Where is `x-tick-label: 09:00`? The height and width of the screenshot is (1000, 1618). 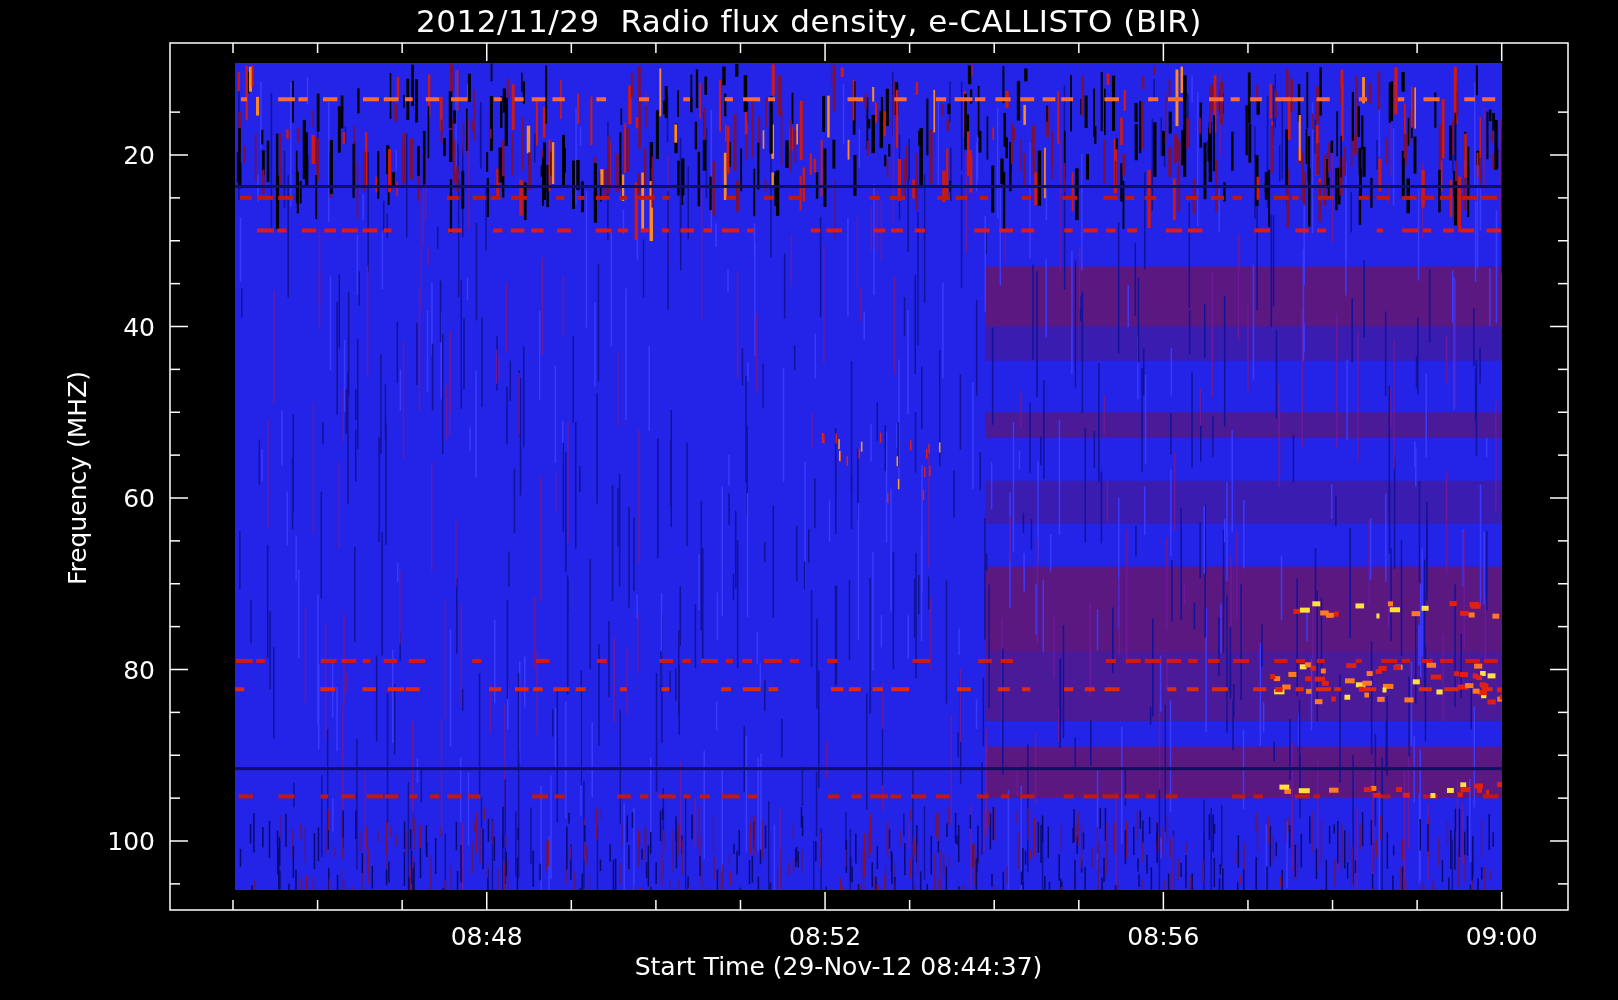 x-tick-label: 09:00 is located at coordinates (1501, 936).